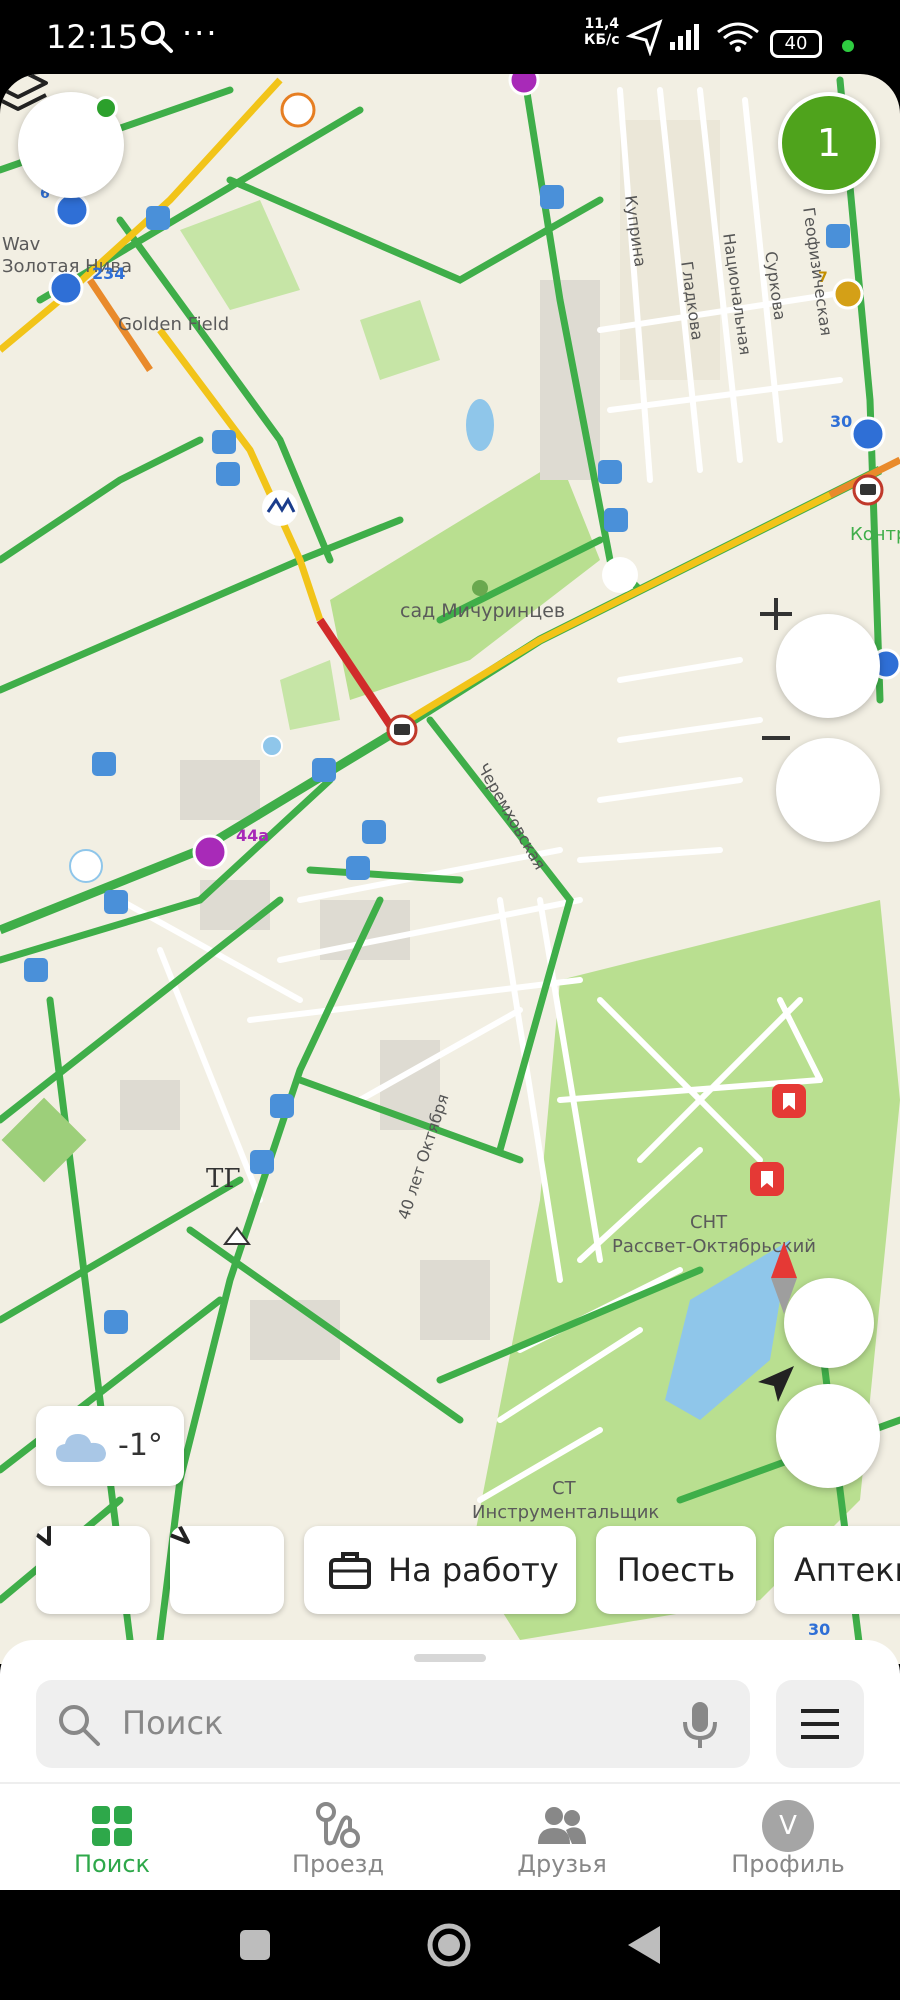 Image resolution: width=900 pixels, height=2000 pixels. What do you see at coordinates (819, 1427) in the screenshot?
I see `my-location-button` at bounding box center [819, 1427].